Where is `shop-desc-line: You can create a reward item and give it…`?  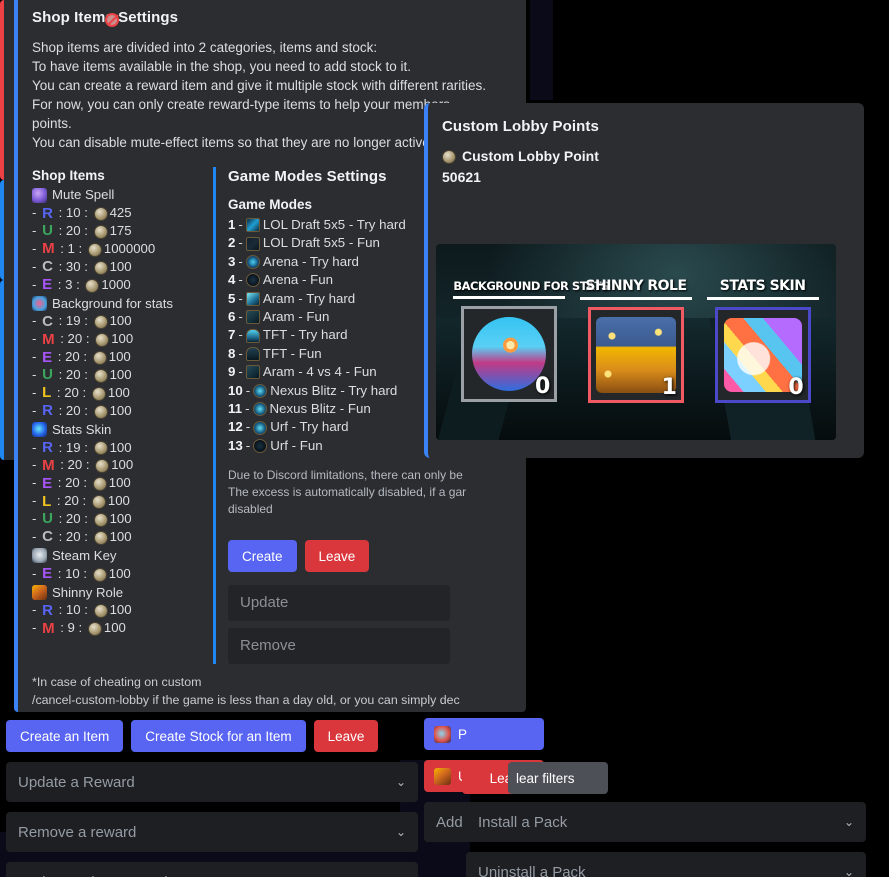
shop-desc-line: You can create a reward item and give it… is located at coordinates (259, 85).